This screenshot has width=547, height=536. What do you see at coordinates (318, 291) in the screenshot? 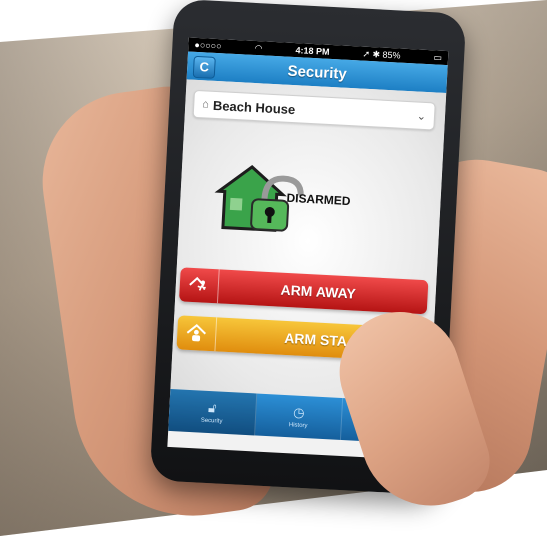
I see `arm-away-label: ARM AWAY` at bounding box center [318, 291].